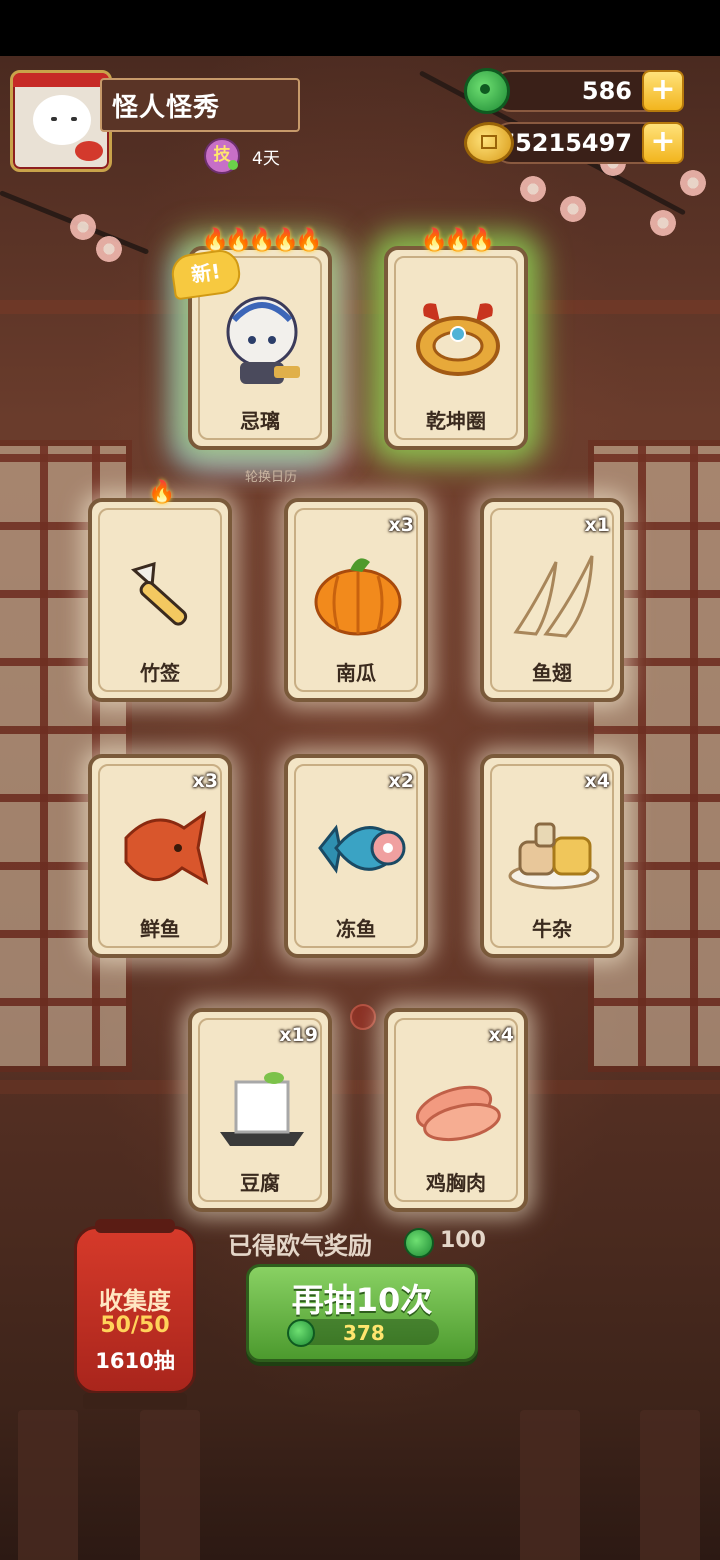 This screenshot has width=720, height=1560. I want to click on card-item: x19 豆腐, so click(260, 1110).